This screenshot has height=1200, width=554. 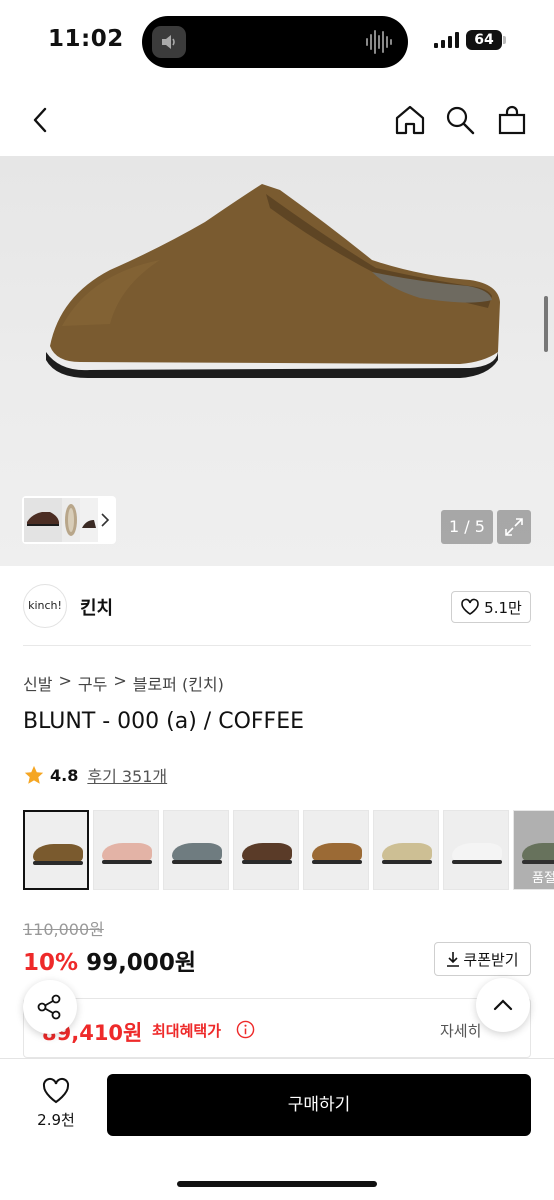 What do you see at coordinates (56, 1120) in the screenshot?
I see `wishlist-count: 2.9천` at bounding box center [56, 1120].